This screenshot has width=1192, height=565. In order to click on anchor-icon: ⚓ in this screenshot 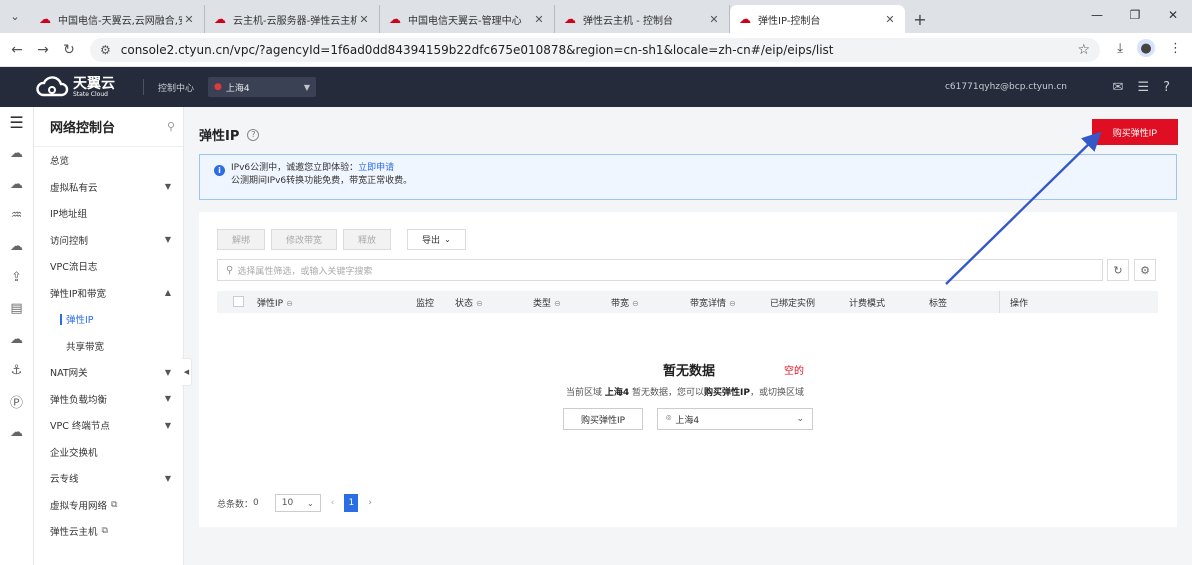, I will do `click(16, 370)`.